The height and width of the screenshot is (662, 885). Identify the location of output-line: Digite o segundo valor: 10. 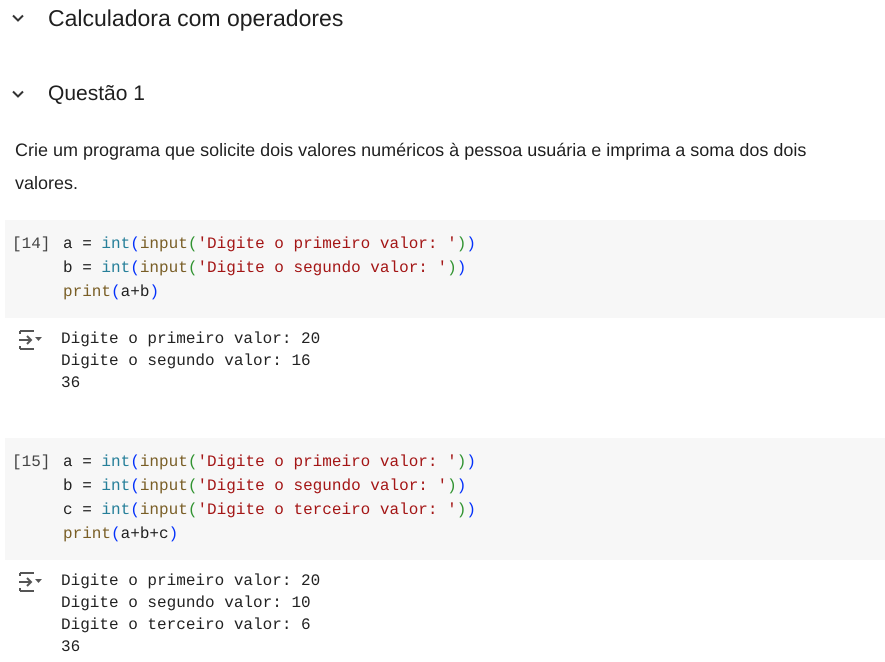
(186, 603).